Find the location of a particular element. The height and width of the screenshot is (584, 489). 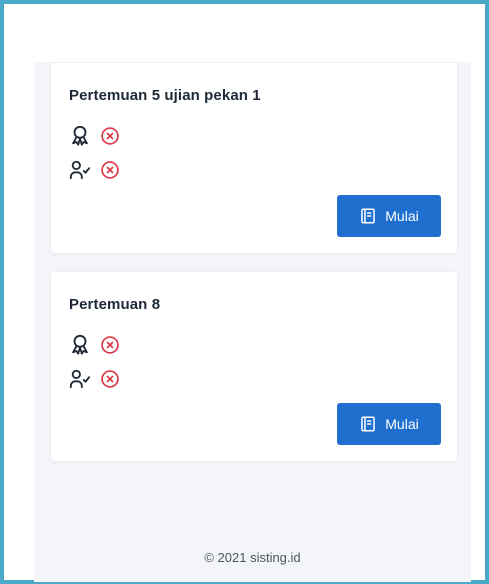

meeting-title: Pertemuan 8 is located at coordinates (115, 304).